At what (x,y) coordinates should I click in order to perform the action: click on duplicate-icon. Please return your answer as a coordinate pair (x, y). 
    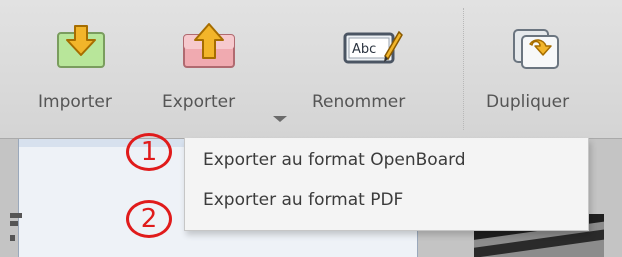
    Looking at the image, I should click on (536, 49).